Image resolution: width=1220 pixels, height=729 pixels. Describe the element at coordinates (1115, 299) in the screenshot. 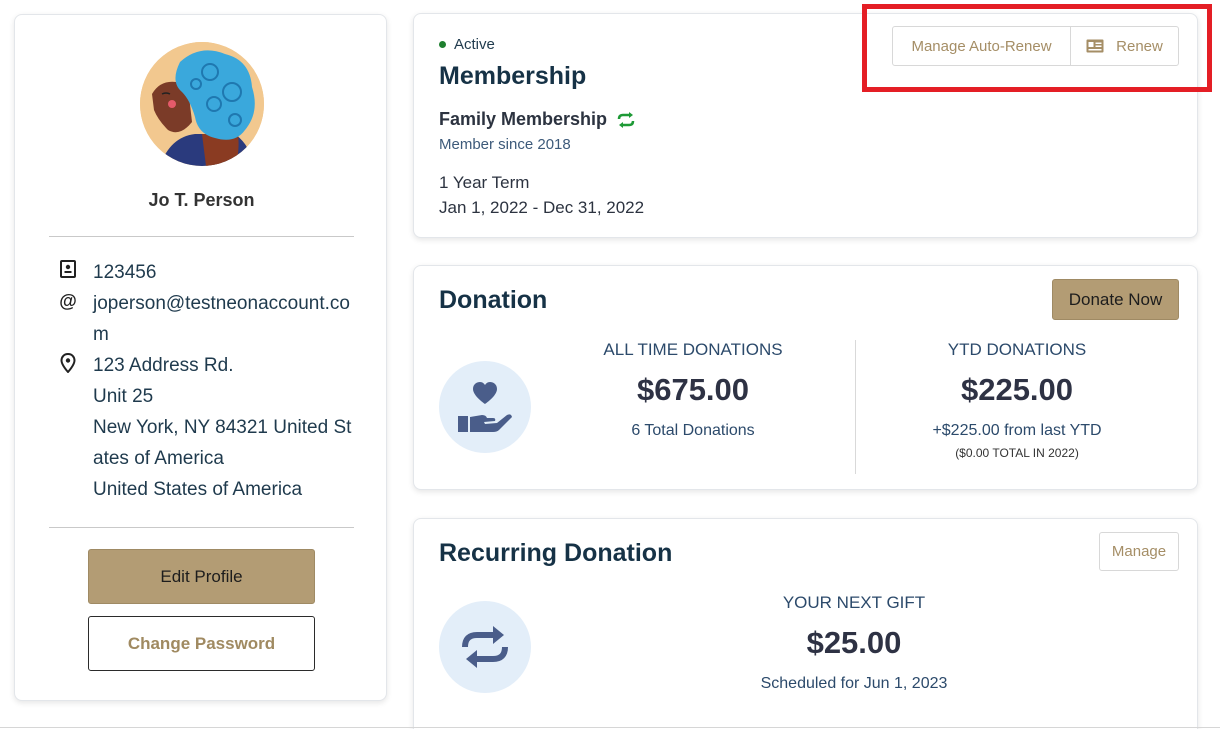

I see `donate-now-button: Donate Now` at that location.